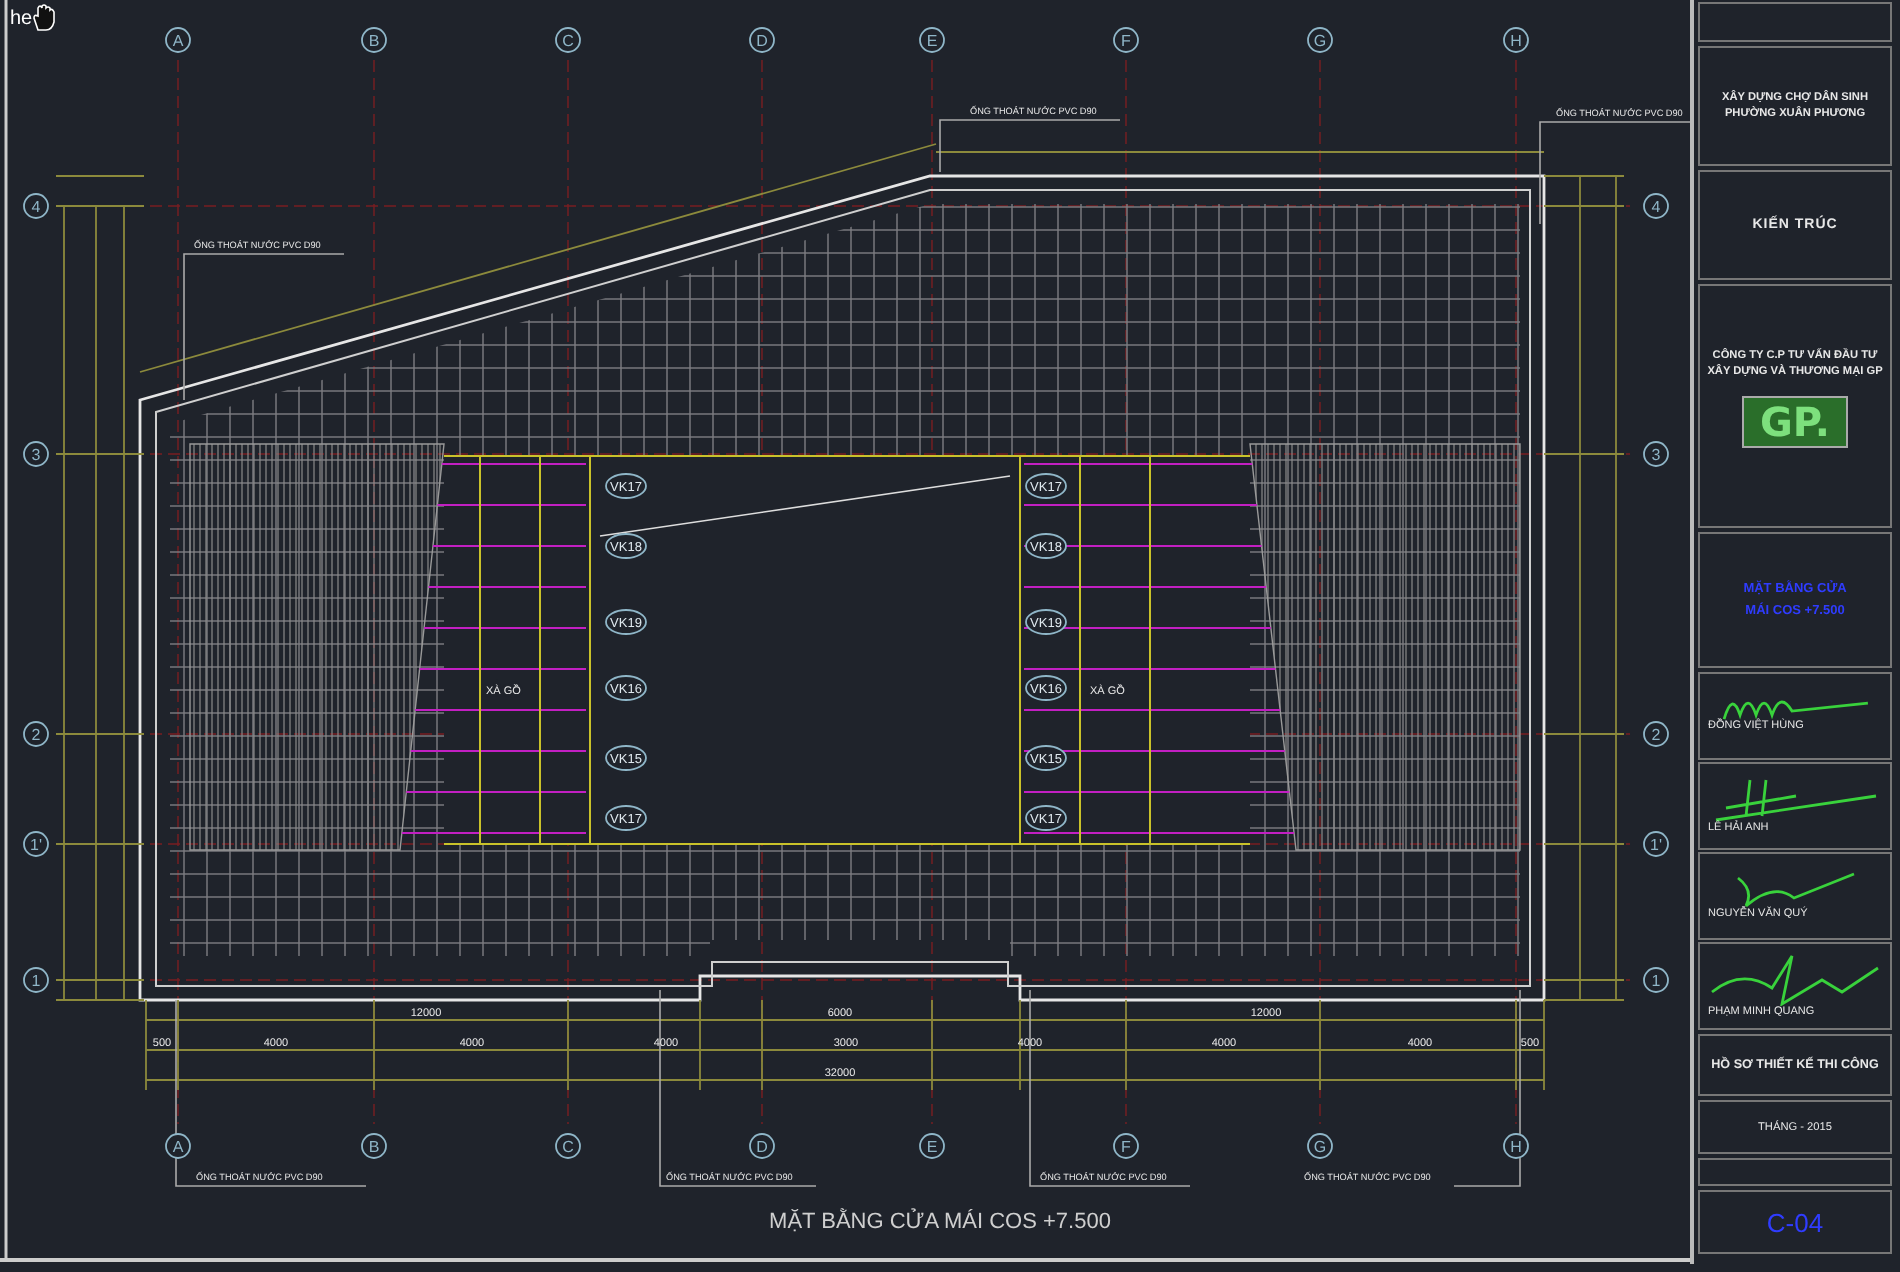 The width and height of the screenshot is (1900, 1272). What do you see at coordinates (44, 18) in the screenshot?
I see `hand-cursor-icon` at bounding box center [44, 18].